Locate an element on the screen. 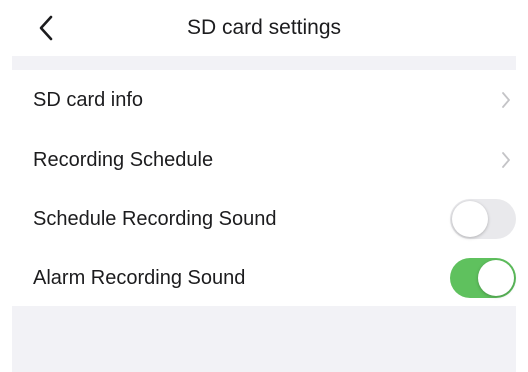 The height and width of the screenshot is (372, 528). section-separator is located at coordinates (264, 63).